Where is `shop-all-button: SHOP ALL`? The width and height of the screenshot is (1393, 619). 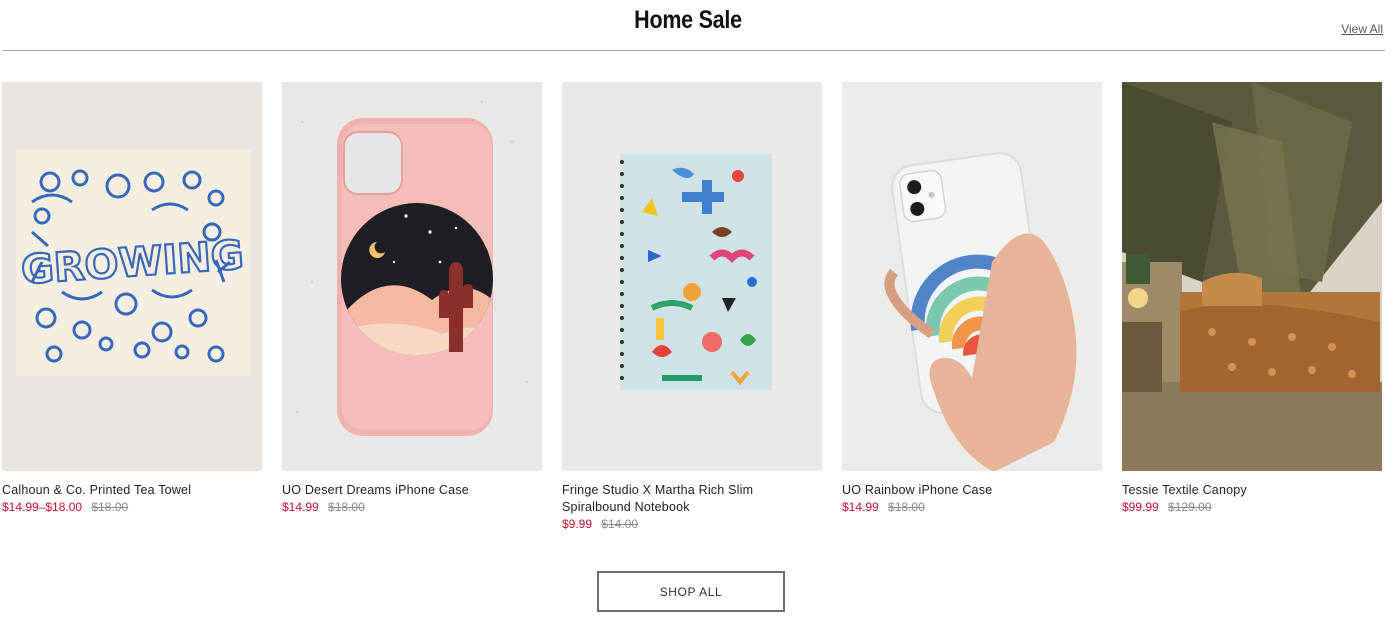 shop-all-button: SHOP ALL is located at coordinates (691, 591).